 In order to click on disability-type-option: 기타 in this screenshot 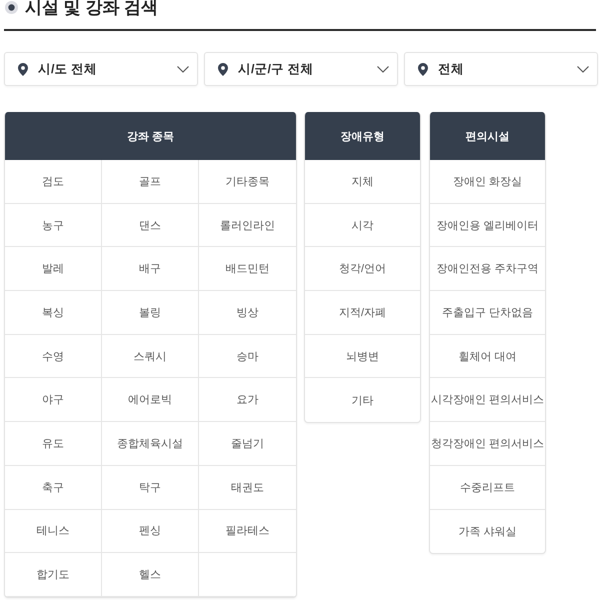, I will do `click(362, 400)`.